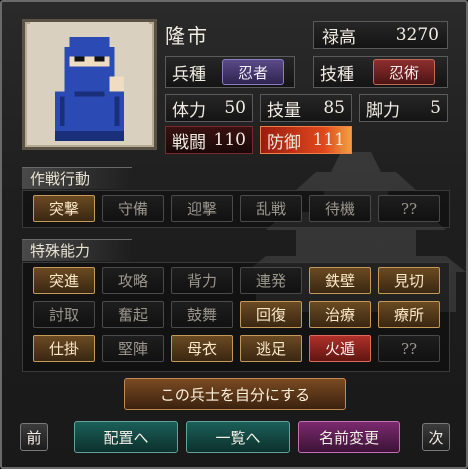 Image resolution: width=468 pixels, height=469 pixels. Describe the element at coordinates (235, 108) in the screenshot. I see `hp-value: 50` at that location.